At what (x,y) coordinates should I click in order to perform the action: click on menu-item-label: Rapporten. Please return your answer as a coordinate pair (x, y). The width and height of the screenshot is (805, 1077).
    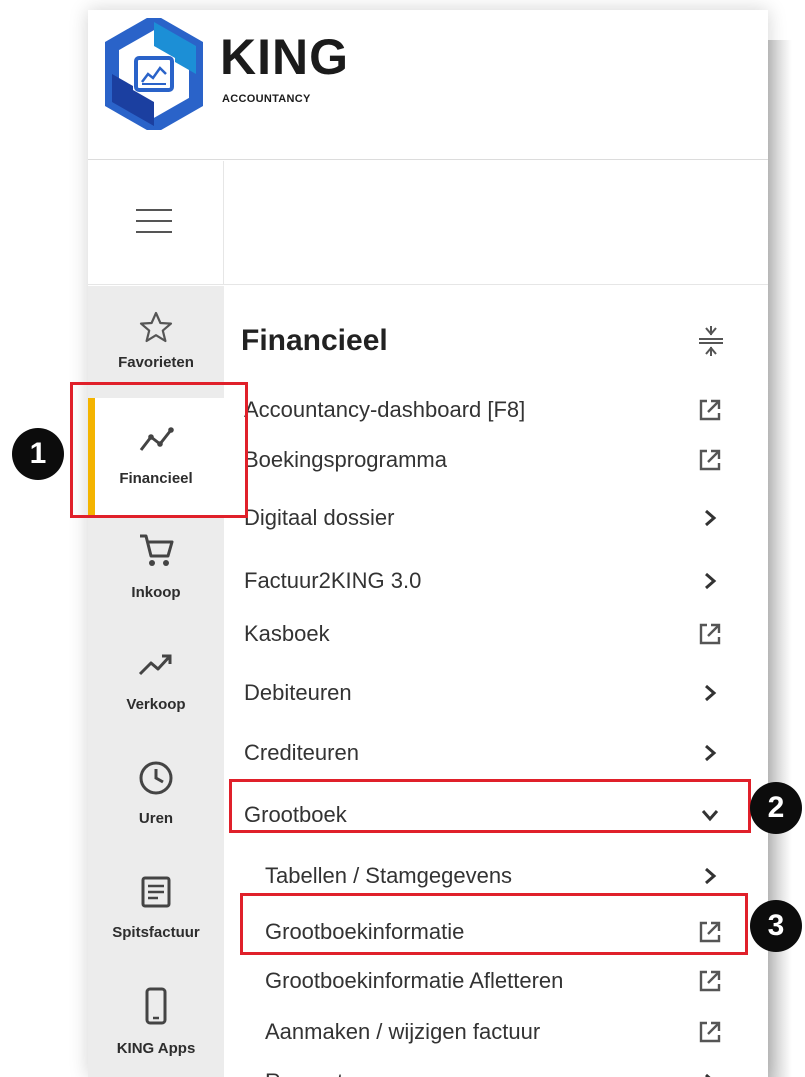
    Looking at the image, I should click on (316, 1073).